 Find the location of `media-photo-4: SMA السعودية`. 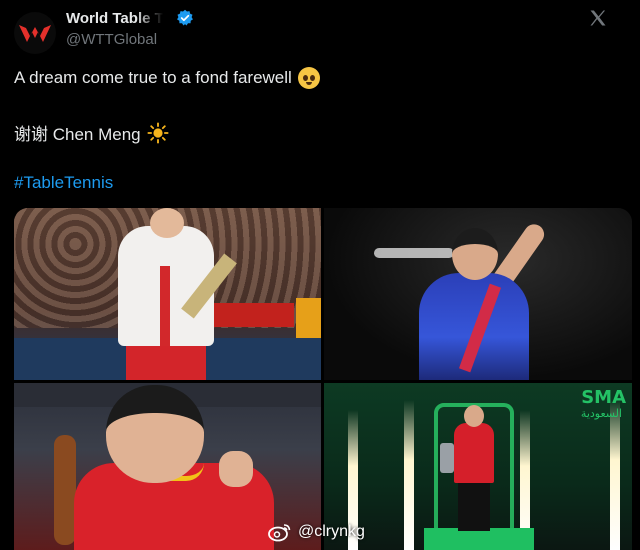

media-photo-4: SMA السعودية is located at coordinates (478, 466).